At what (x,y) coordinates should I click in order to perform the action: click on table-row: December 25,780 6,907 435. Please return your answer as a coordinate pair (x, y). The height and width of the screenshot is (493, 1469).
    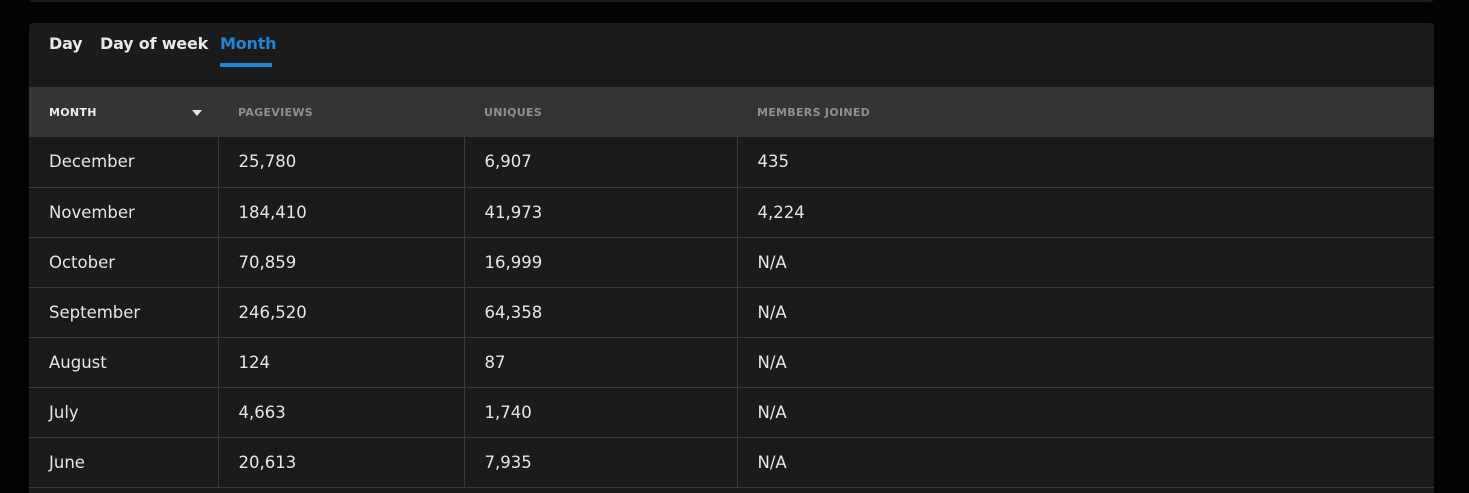
    Looking at the image, I should click on (731, 162).